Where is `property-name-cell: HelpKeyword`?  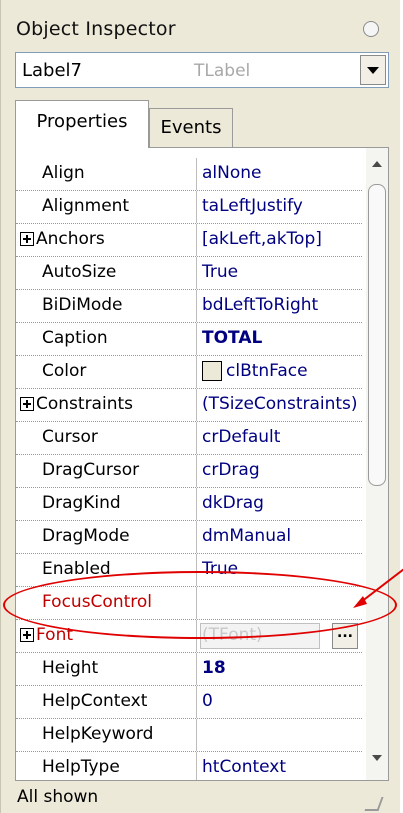 property-name-cell: HelpKeyword is located at coordinates (106, 735).